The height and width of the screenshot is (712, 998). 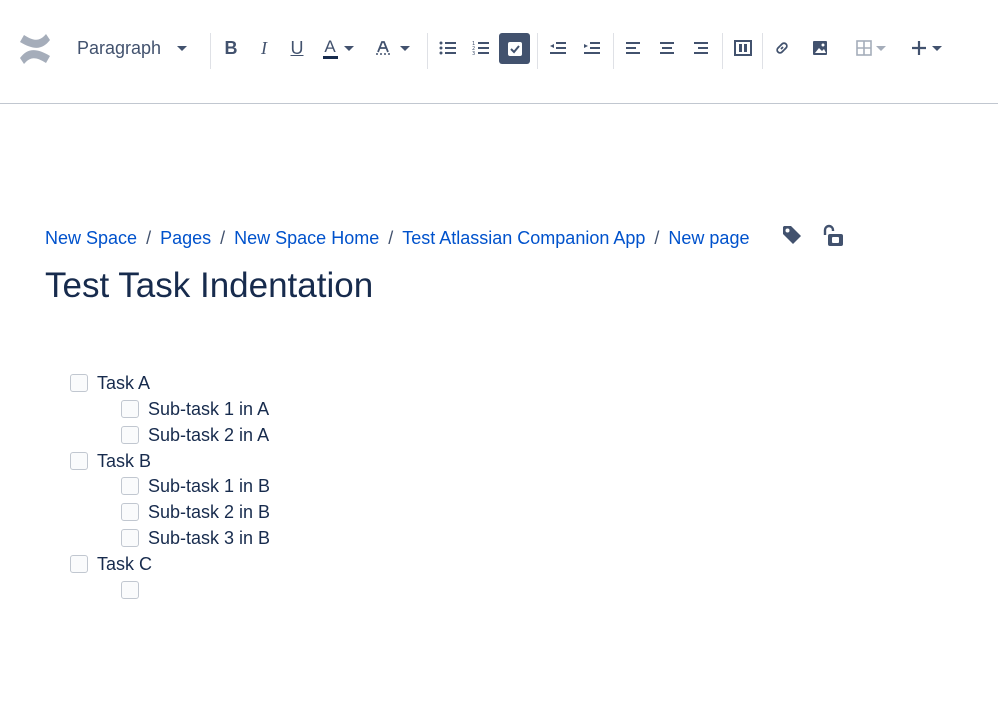 I want to click on task-label: Task C, so click(x=124, y=564).